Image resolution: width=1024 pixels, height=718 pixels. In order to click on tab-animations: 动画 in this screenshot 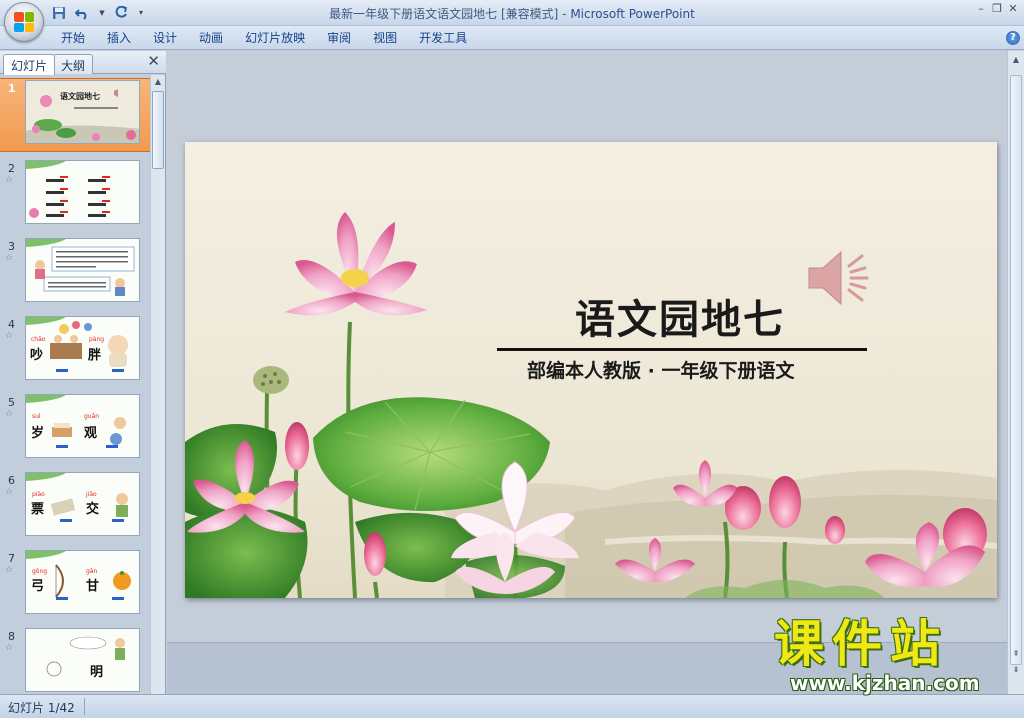, I will do `click(211, 38)`.